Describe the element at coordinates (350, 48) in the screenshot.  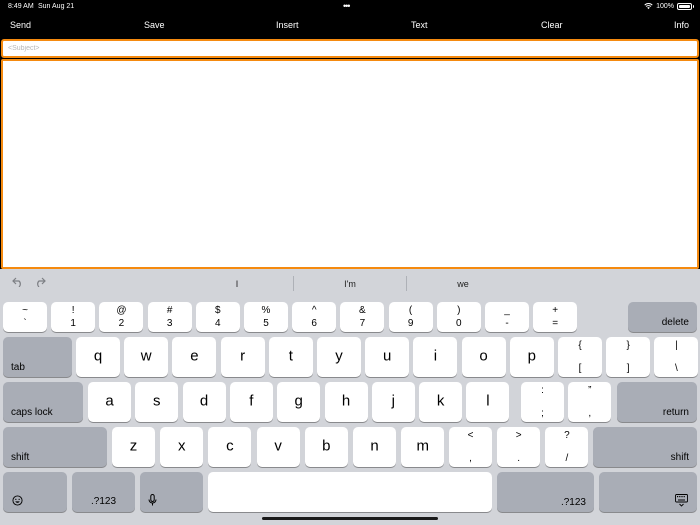
I see `subject-input` at that location.